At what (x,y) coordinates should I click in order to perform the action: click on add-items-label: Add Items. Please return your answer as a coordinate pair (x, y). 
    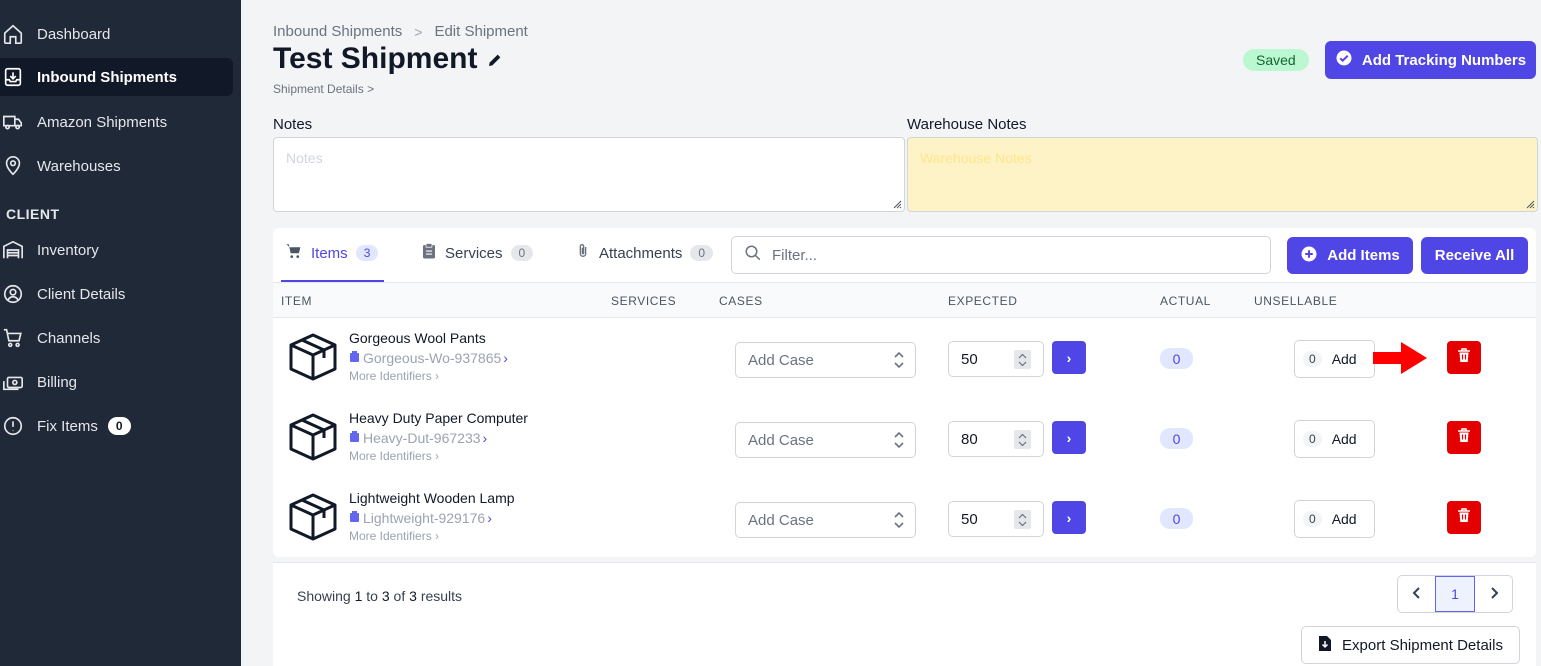
    Looking at the image, I should click on (1363, 255).